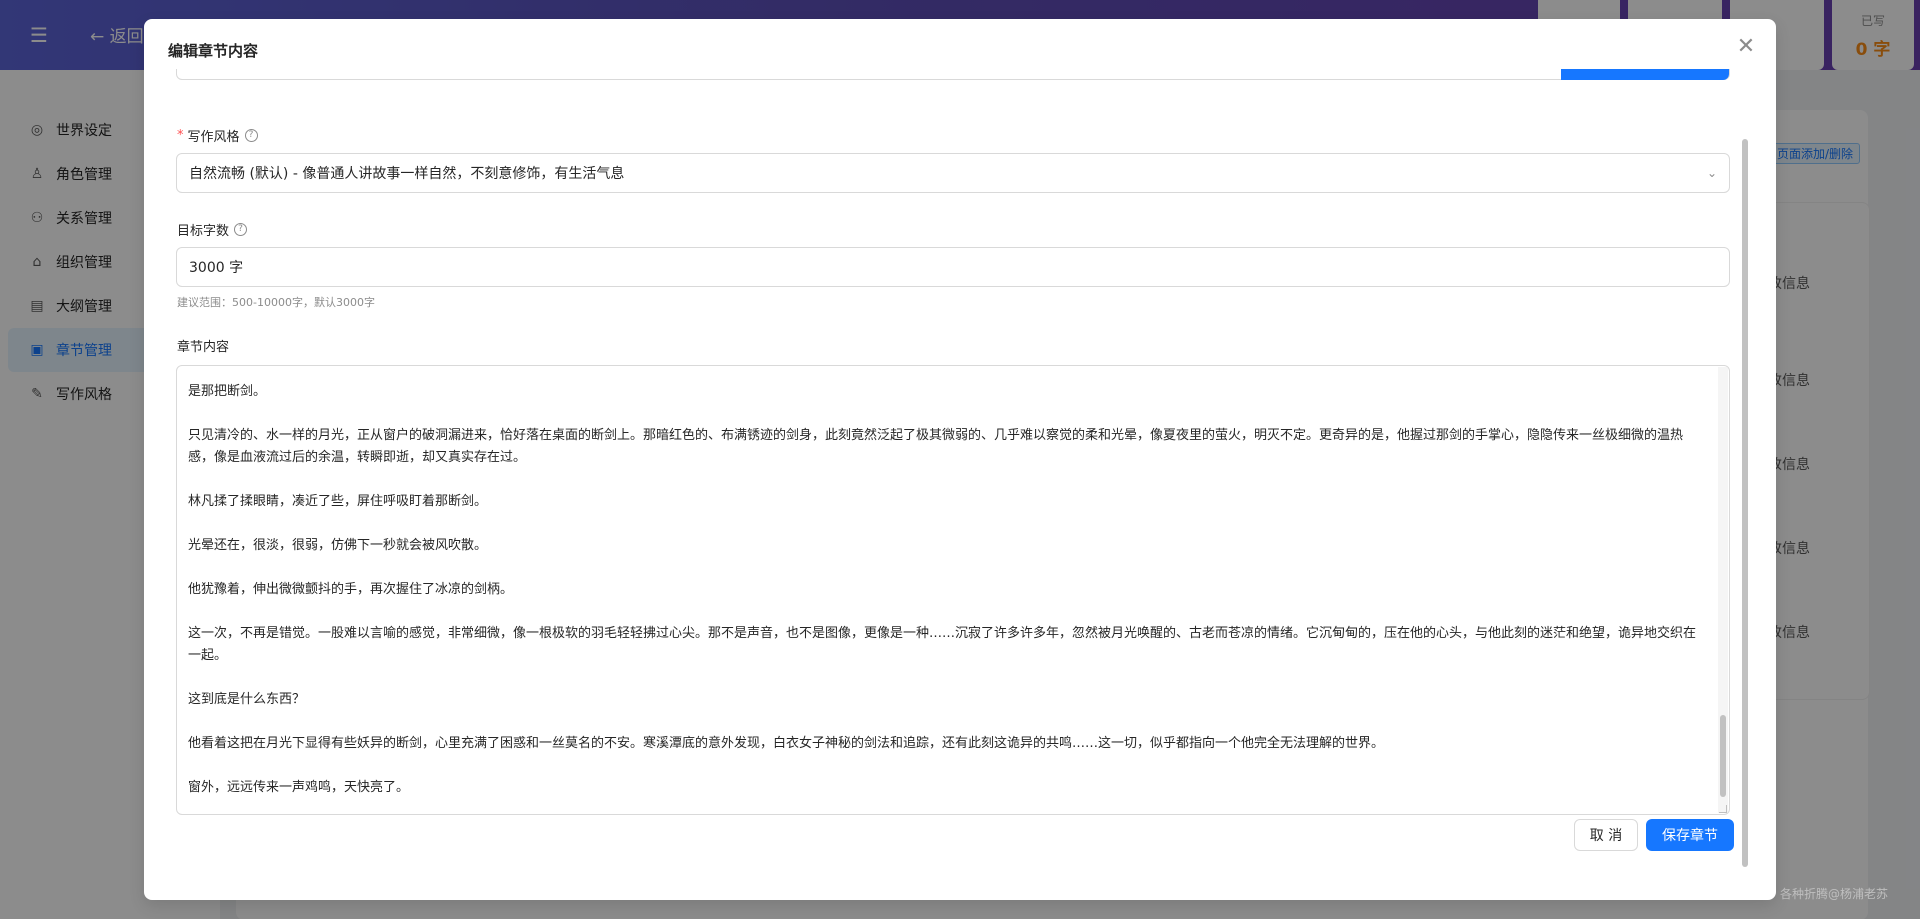 The width and height of the screenshot is (1920, 919). What do you see at coordinates (1711, 173) in the screenshot?
I see `chevron-down-icon: ⌄` at bounding box center [1711, 173].